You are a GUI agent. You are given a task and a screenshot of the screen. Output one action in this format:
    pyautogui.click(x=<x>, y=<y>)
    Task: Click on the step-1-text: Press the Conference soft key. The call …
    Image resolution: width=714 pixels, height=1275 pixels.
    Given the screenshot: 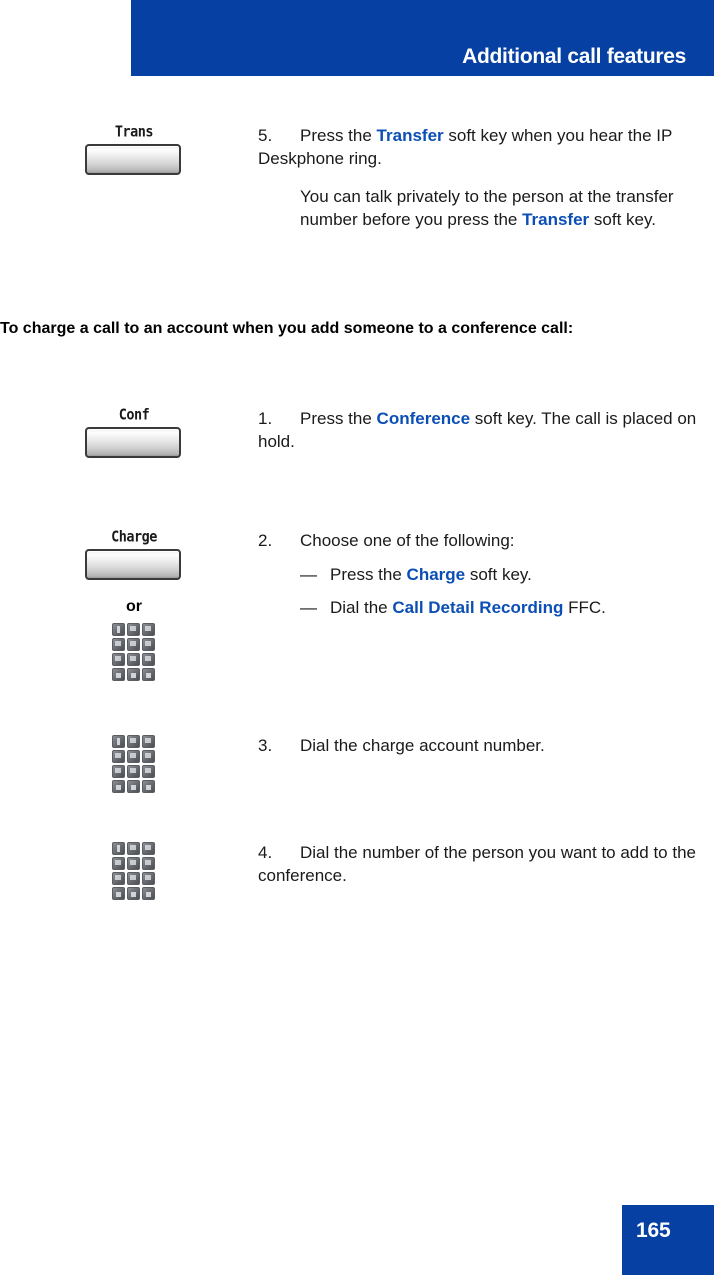 What is the action you would take?
    pyautogui.click(x=477, y=430)
    